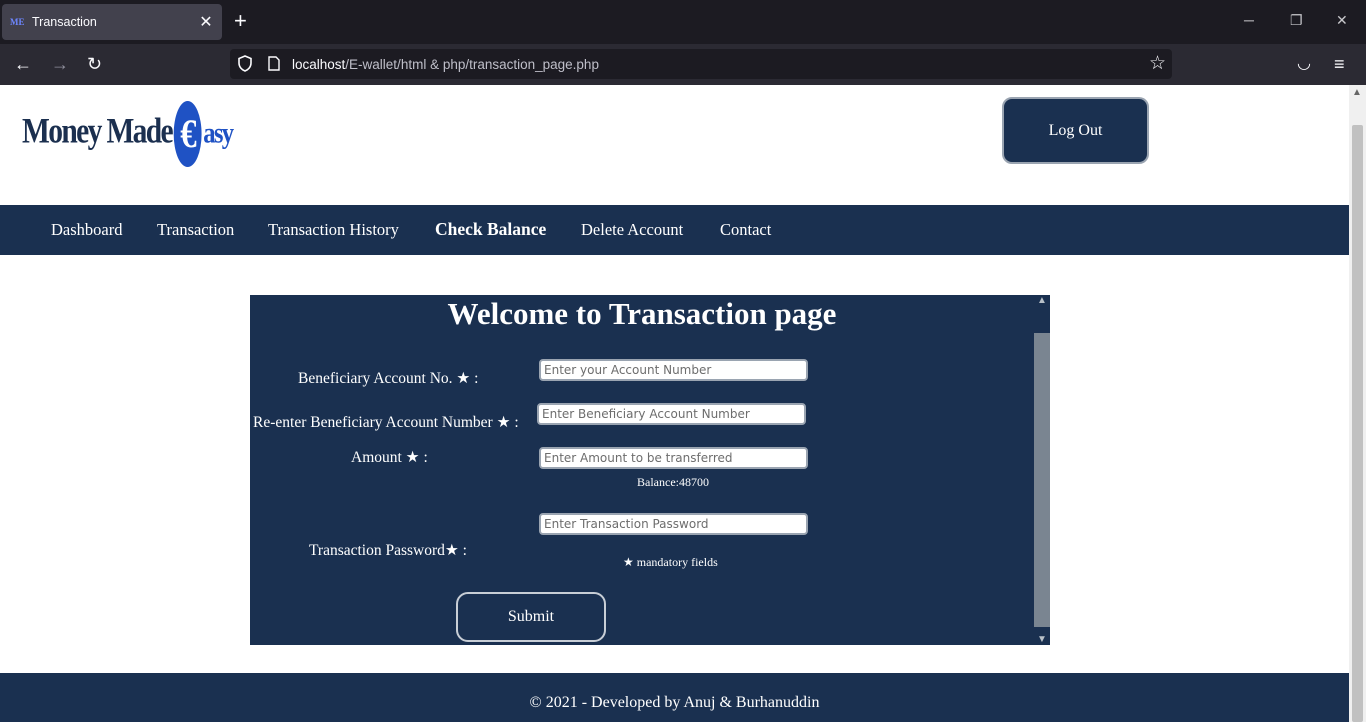 The width and height of the screenshot is (1366, 722). I want to click on page-scrollbar: ▲, so click(1357, 403).